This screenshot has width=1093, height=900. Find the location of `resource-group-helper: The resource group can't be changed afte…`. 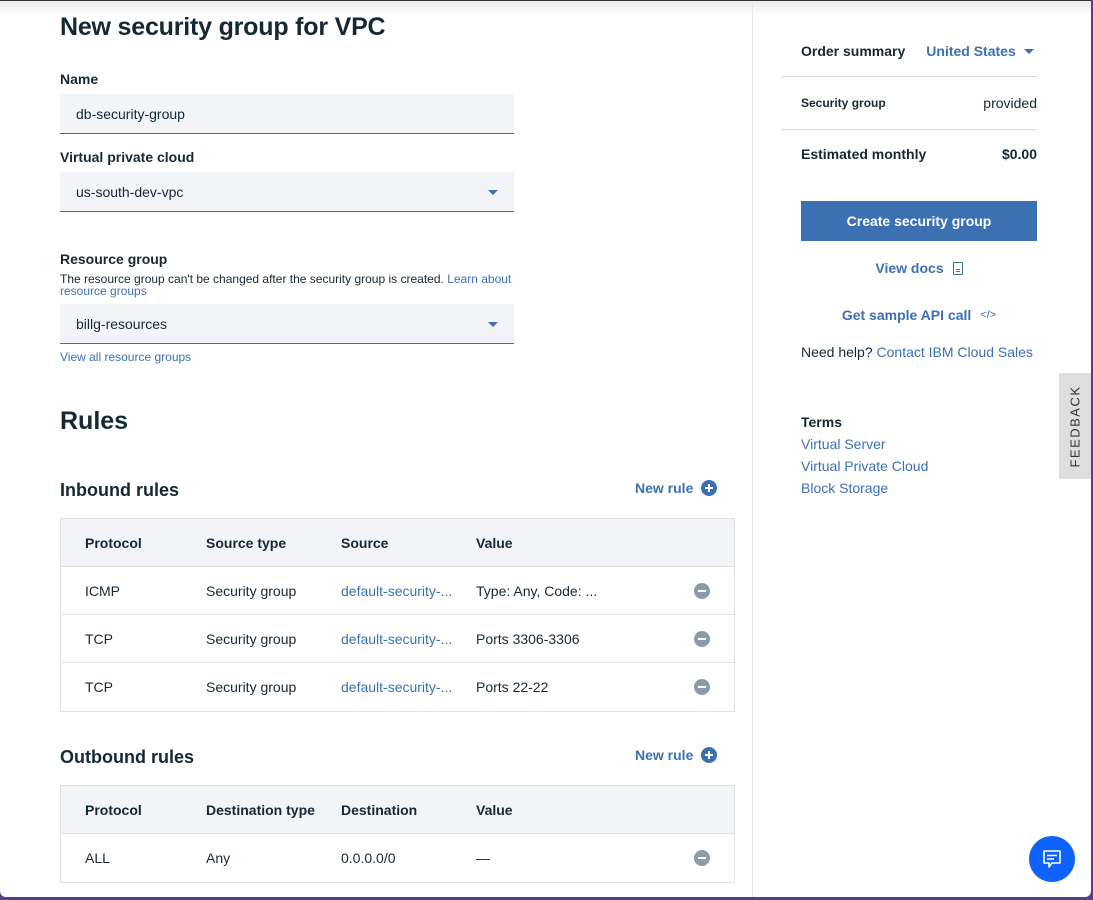

resource-group-helper: The resource group can't be changed afte… is located at coordinates (290, 285).